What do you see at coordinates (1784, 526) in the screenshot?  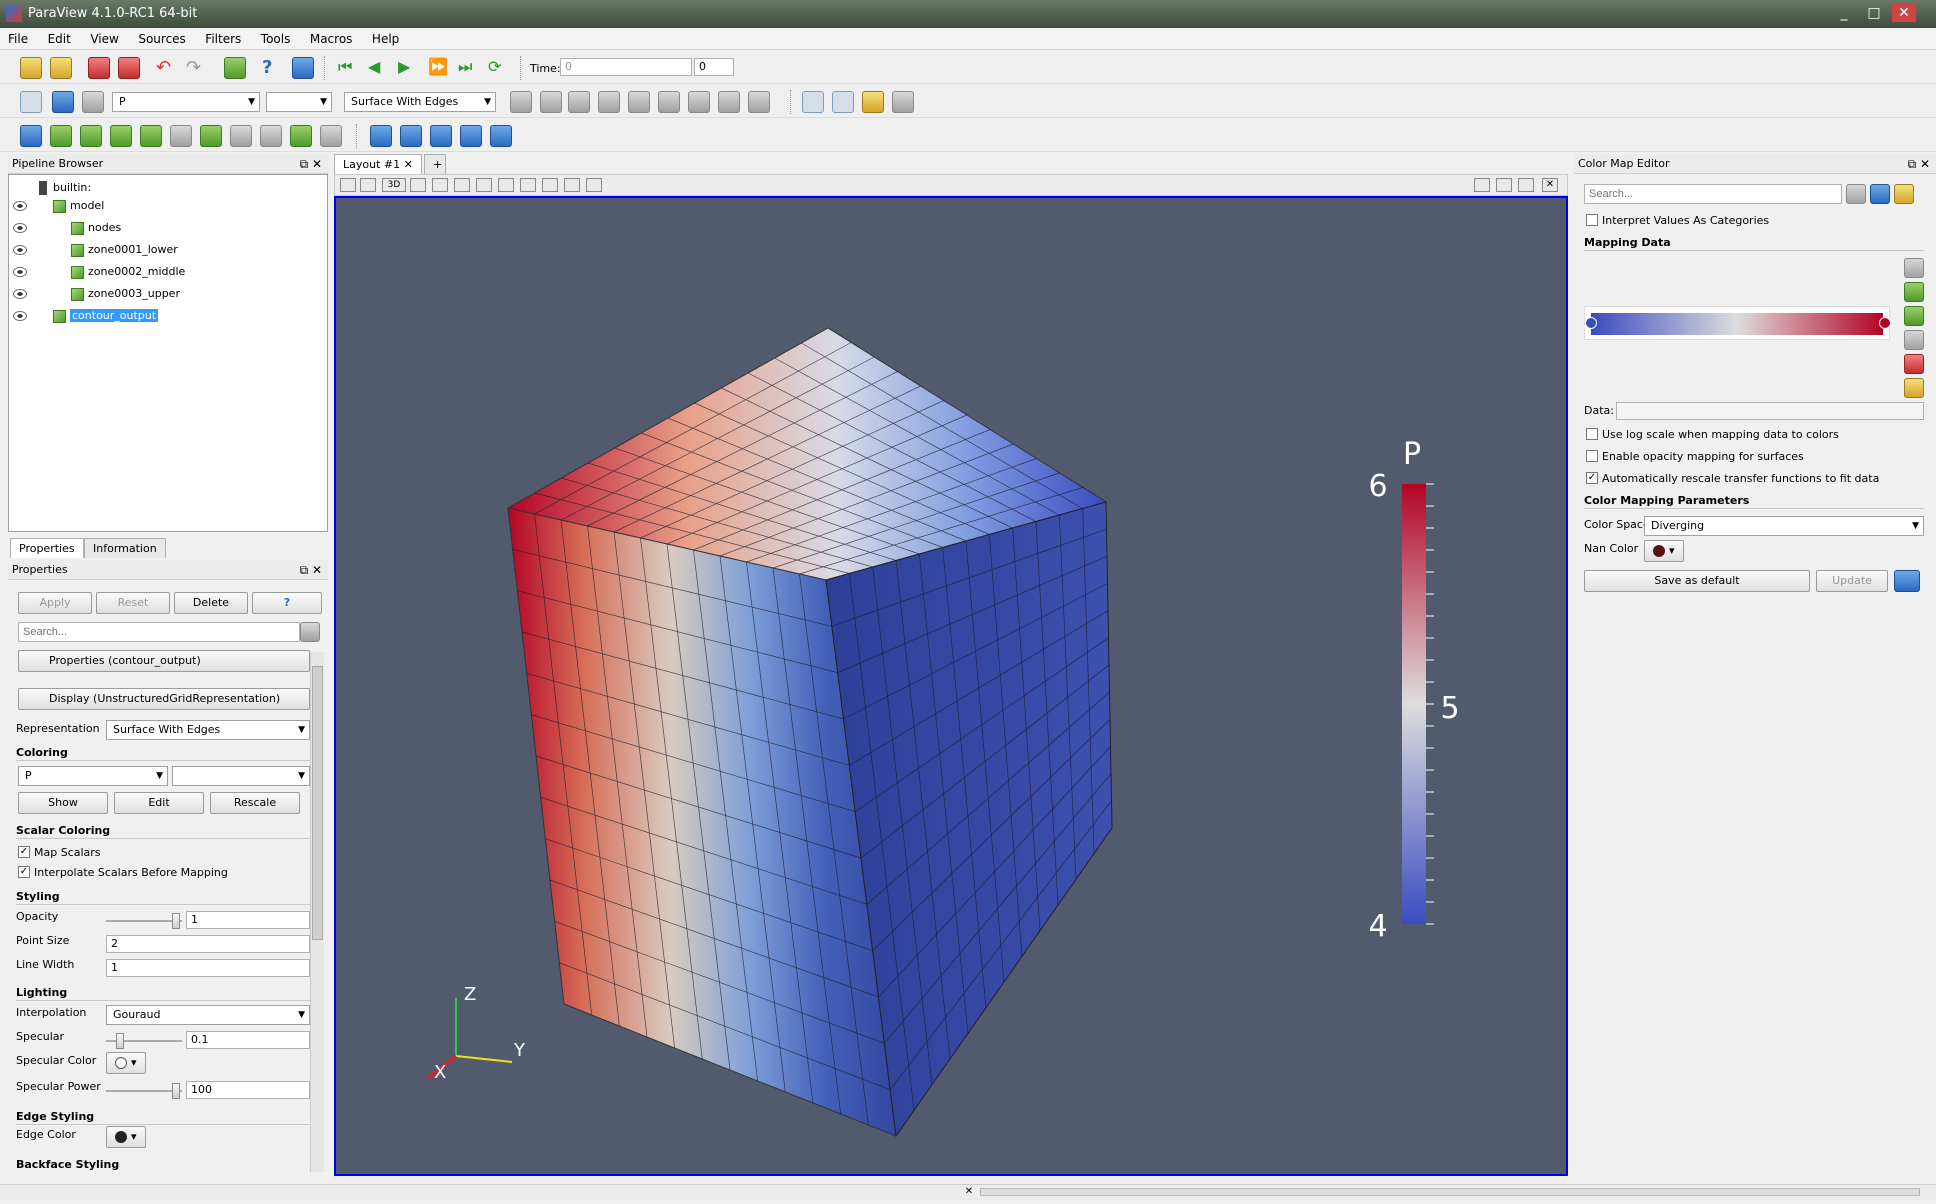 I see `color-space-select: Diverging ▼` at bounding box center [1784, 526].